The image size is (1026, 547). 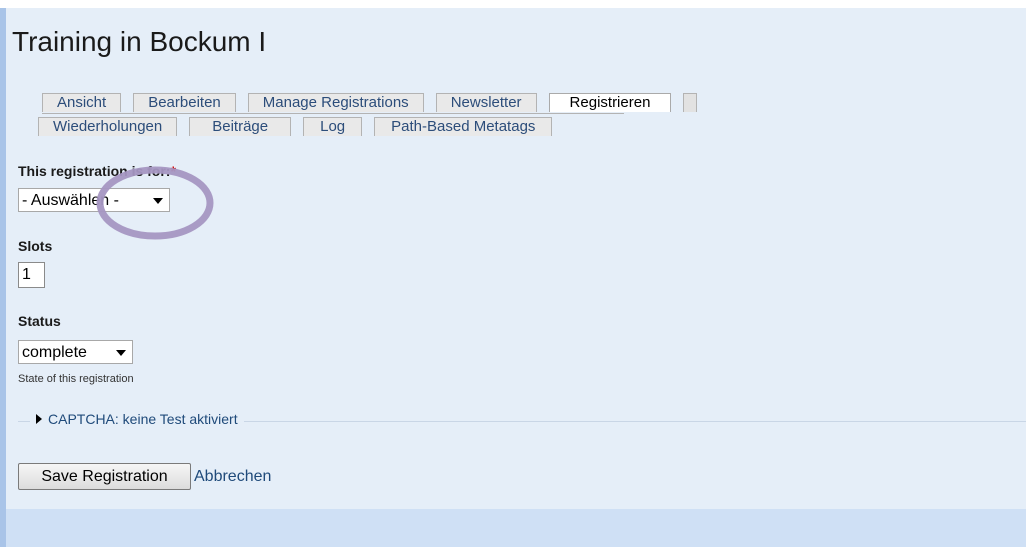 I want to click on status-value: complete, so click(x=54, y=352).